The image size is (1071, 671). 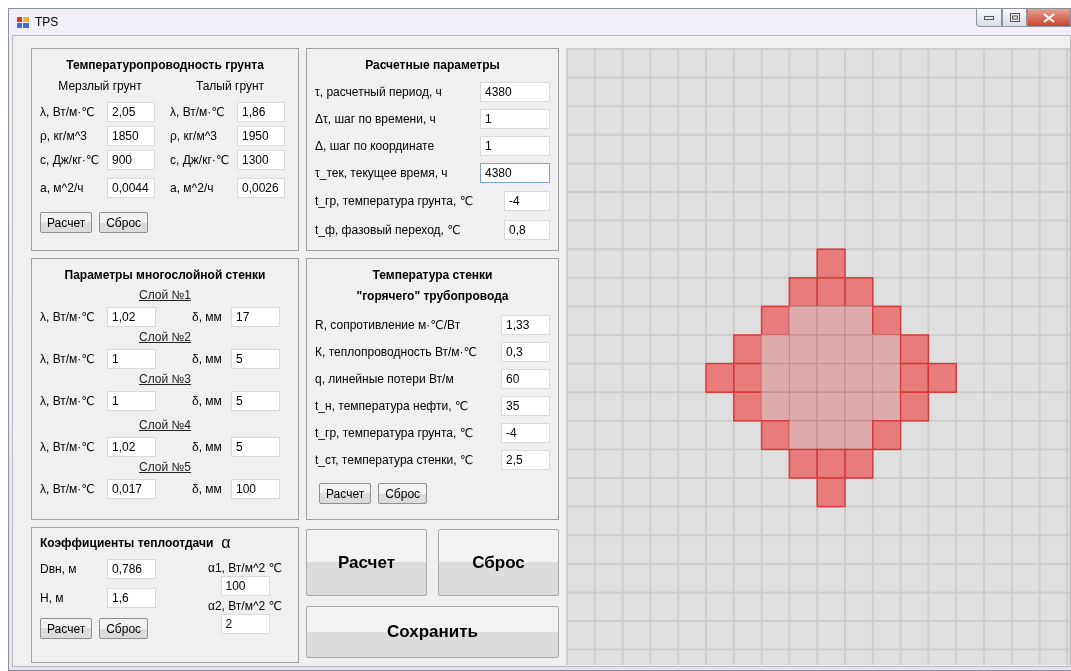 I want to click on input-field: 2,05, so click(x=131, y=112).